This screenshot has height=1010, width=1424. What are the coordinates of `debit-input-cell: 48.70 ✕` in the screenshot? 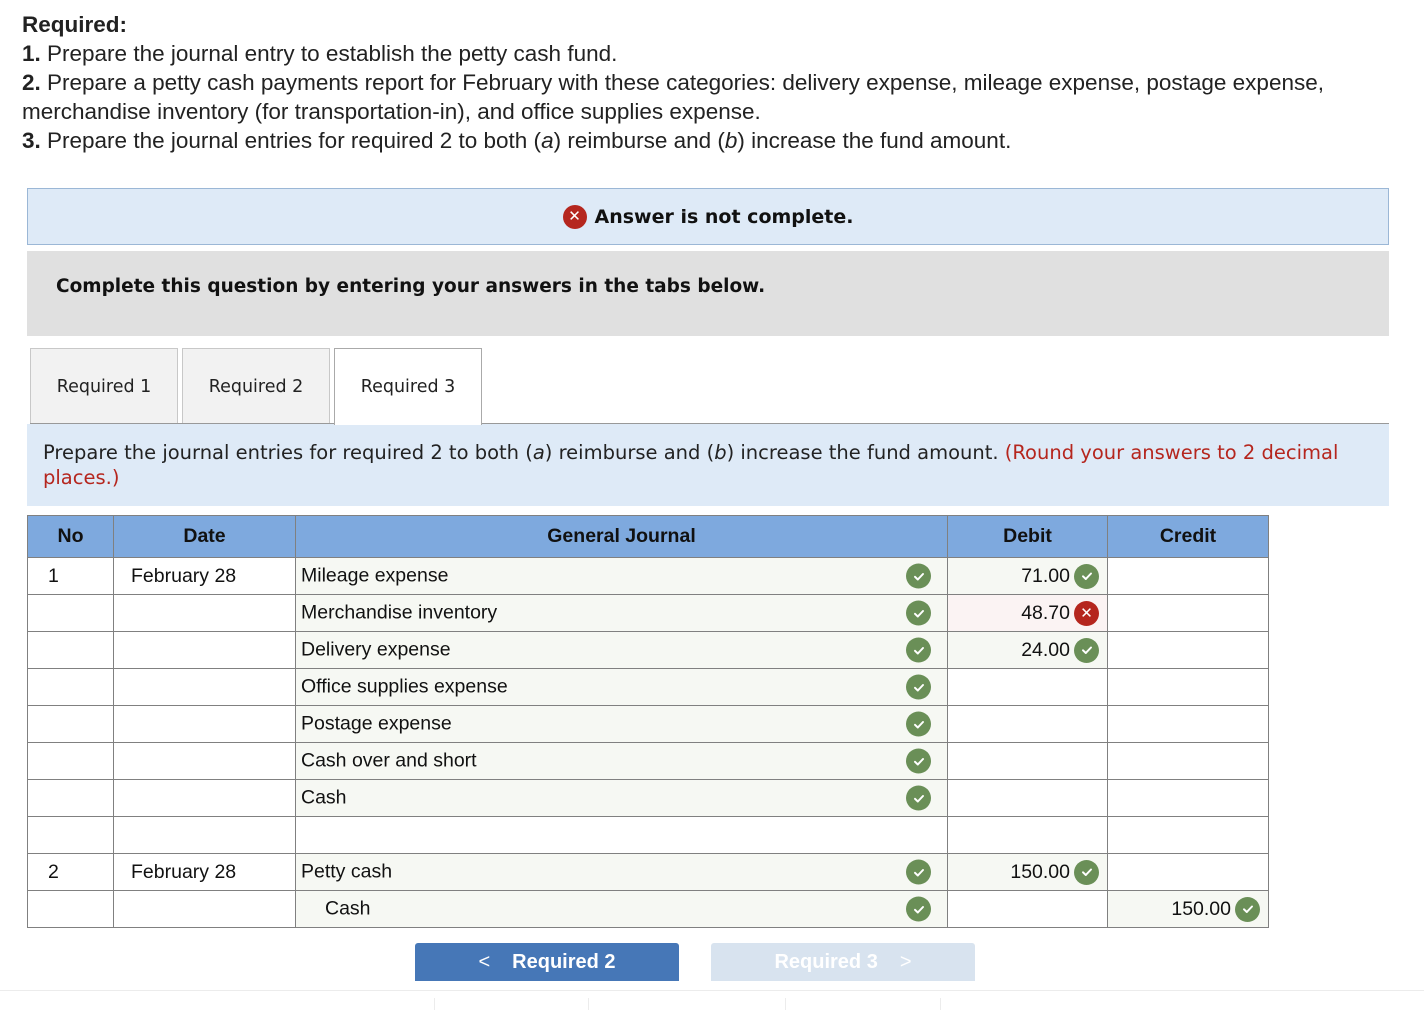 It's located at (1027, 613).